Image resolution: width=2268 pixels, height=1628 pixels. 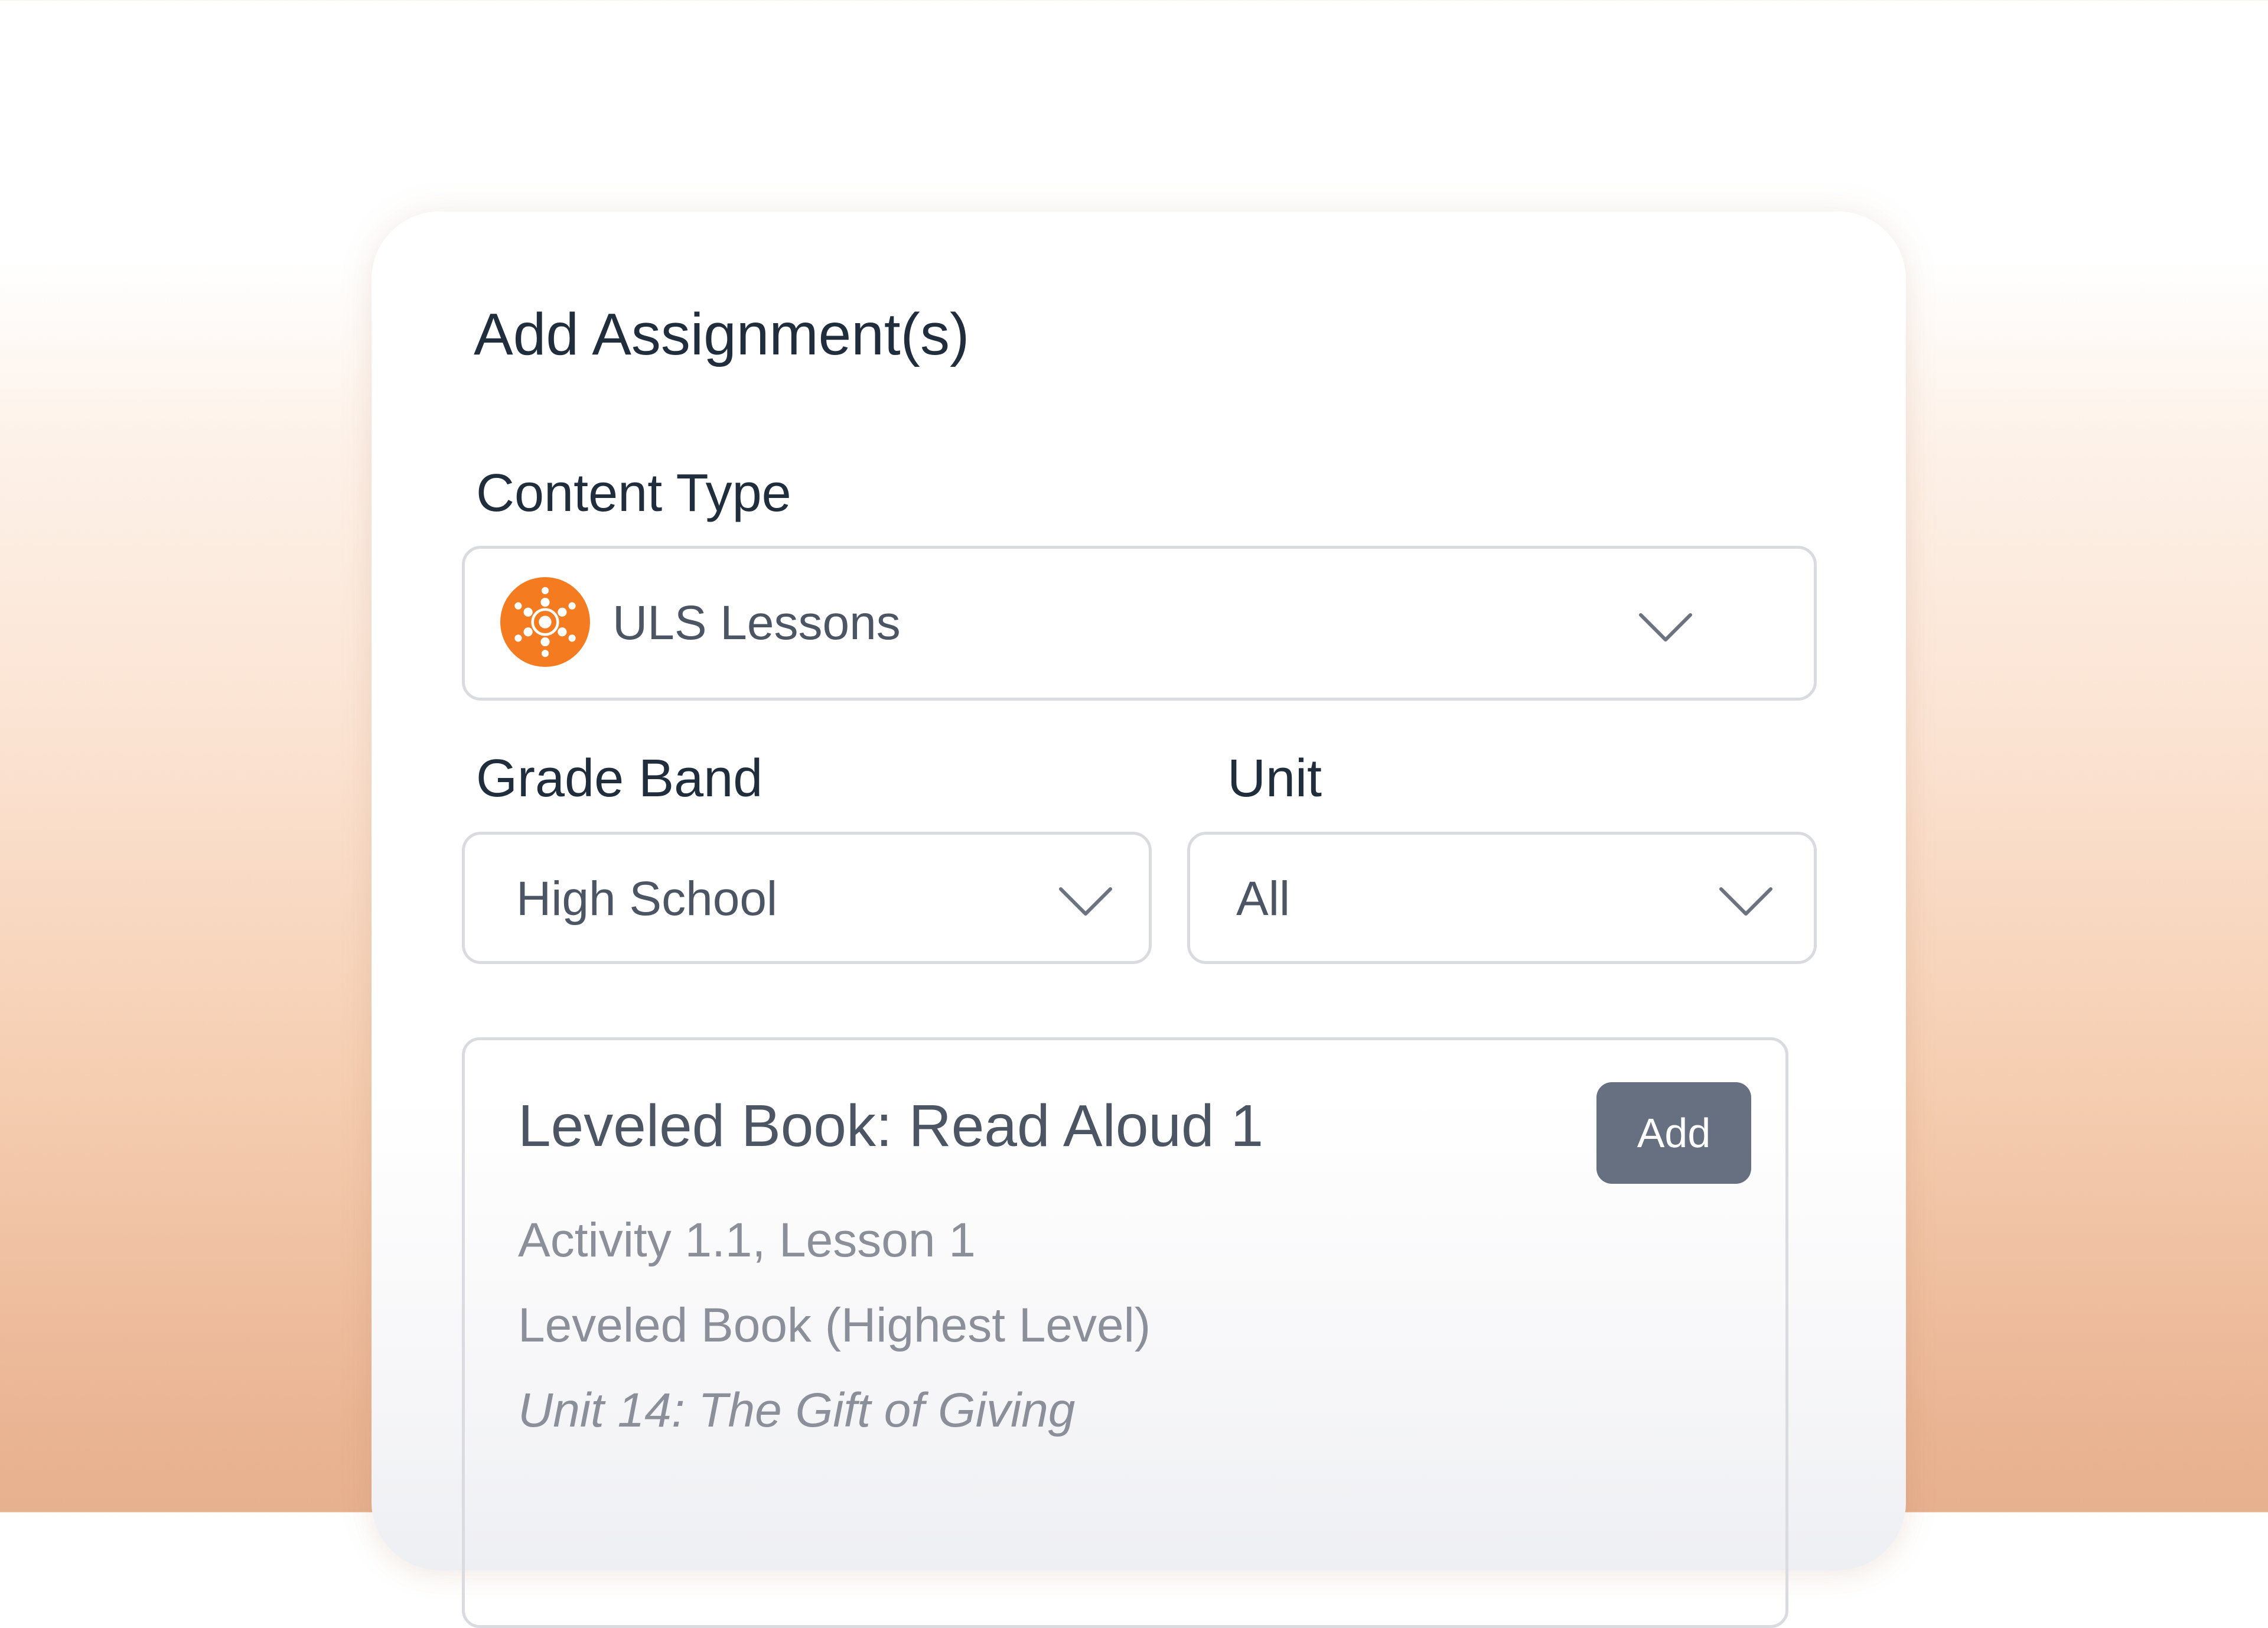 I want to click on uls-brand-icon, so click(x=545, y=622).